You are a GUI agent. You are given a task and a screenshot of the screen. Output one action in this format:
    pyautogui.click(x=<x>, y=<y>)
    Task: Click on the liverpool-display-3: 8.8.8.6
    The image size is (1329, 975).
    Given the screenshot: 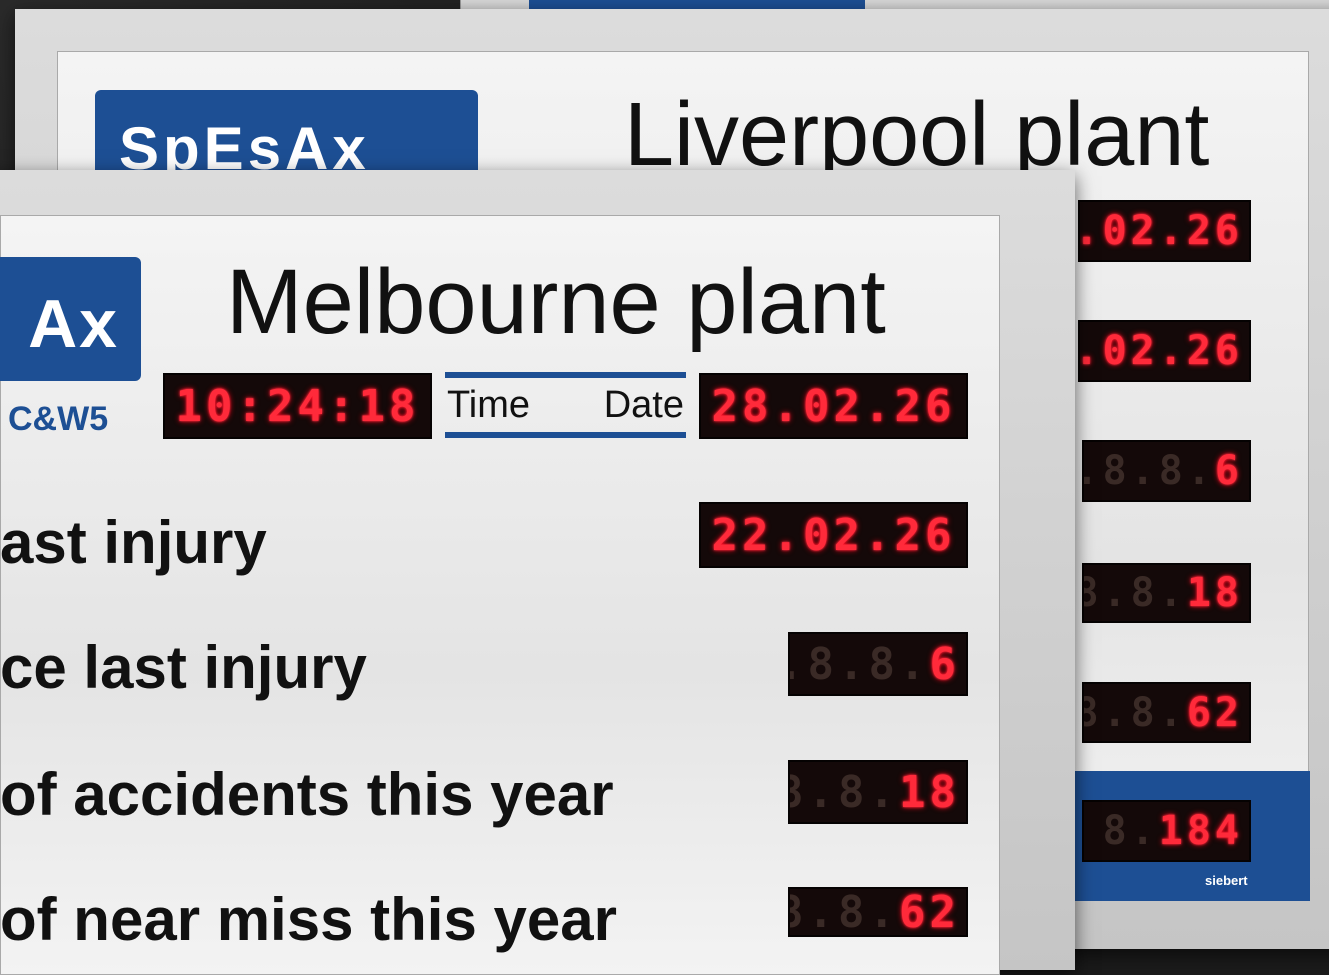 What is the action you would take?
    pyautogui.click(x=1166, y=471)
    